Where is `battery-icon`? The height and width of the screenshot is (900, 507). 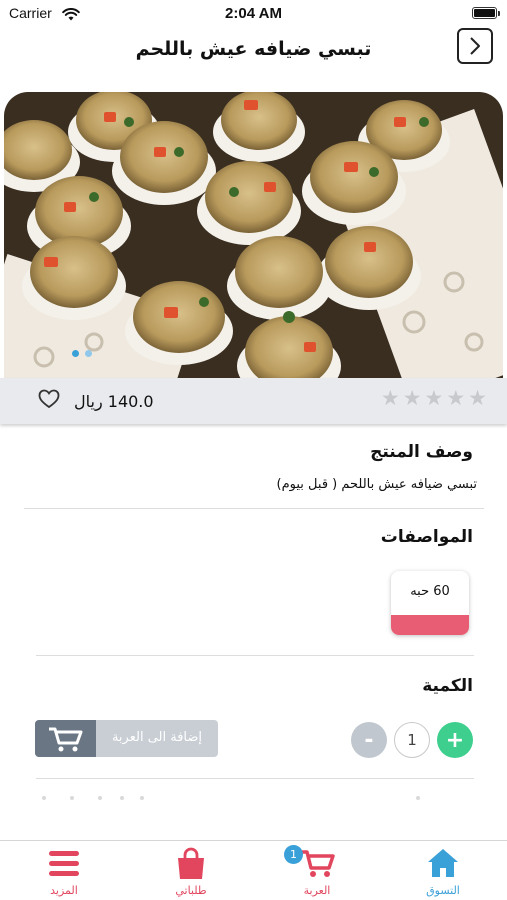 battery-icon is located at coordinates (486, 13).